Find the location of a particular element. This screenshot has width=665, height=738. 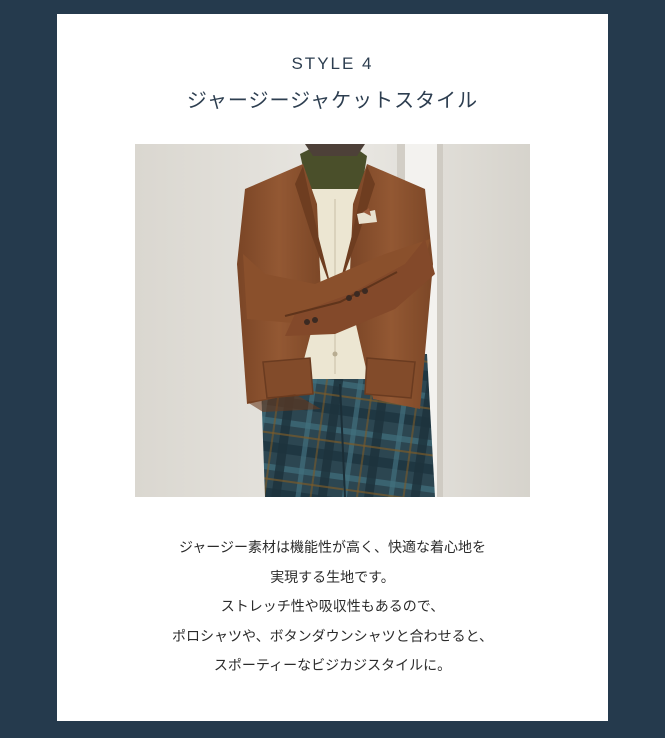

description-line: スポーティーなビジカジスタイルに。 is located at coordinates (332, 666).